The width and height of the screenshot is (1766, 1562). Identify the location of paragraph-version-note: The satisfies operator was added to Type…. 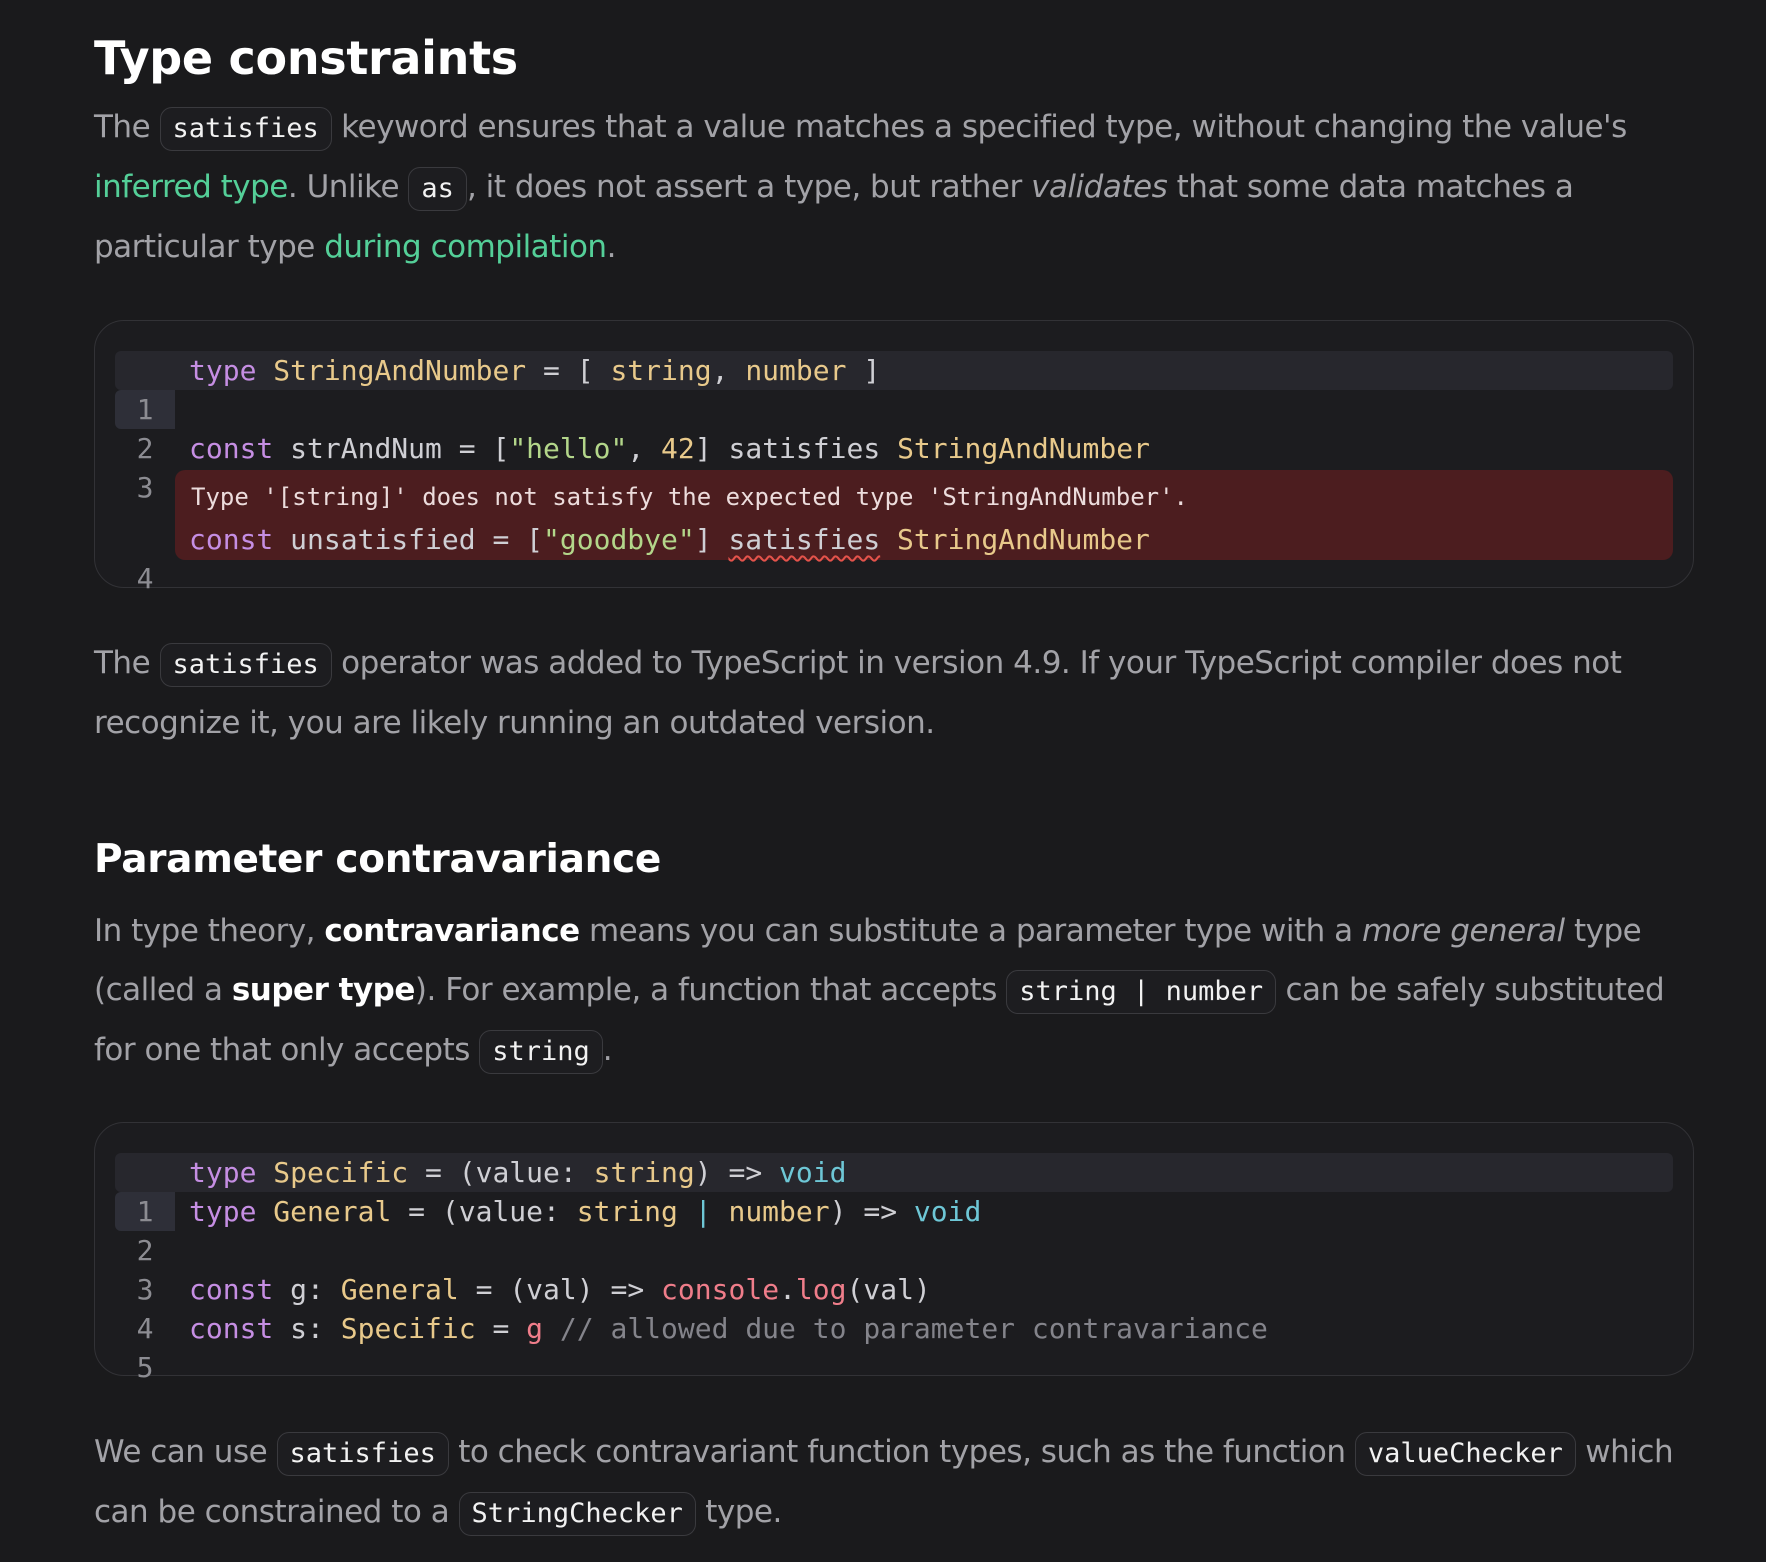
(894, 693).